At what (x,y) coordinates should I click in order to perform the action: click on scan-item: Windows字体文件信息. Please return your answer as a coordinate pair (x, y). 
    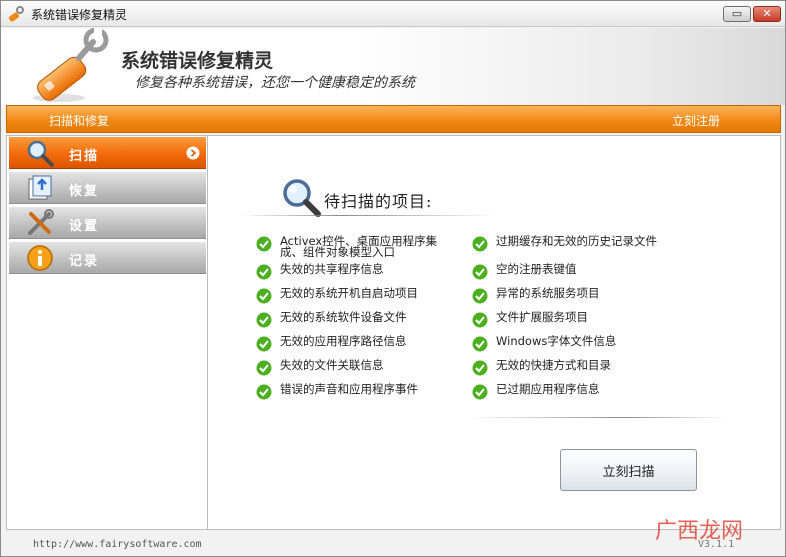
    Looking at the image, I should click on (572, 346).